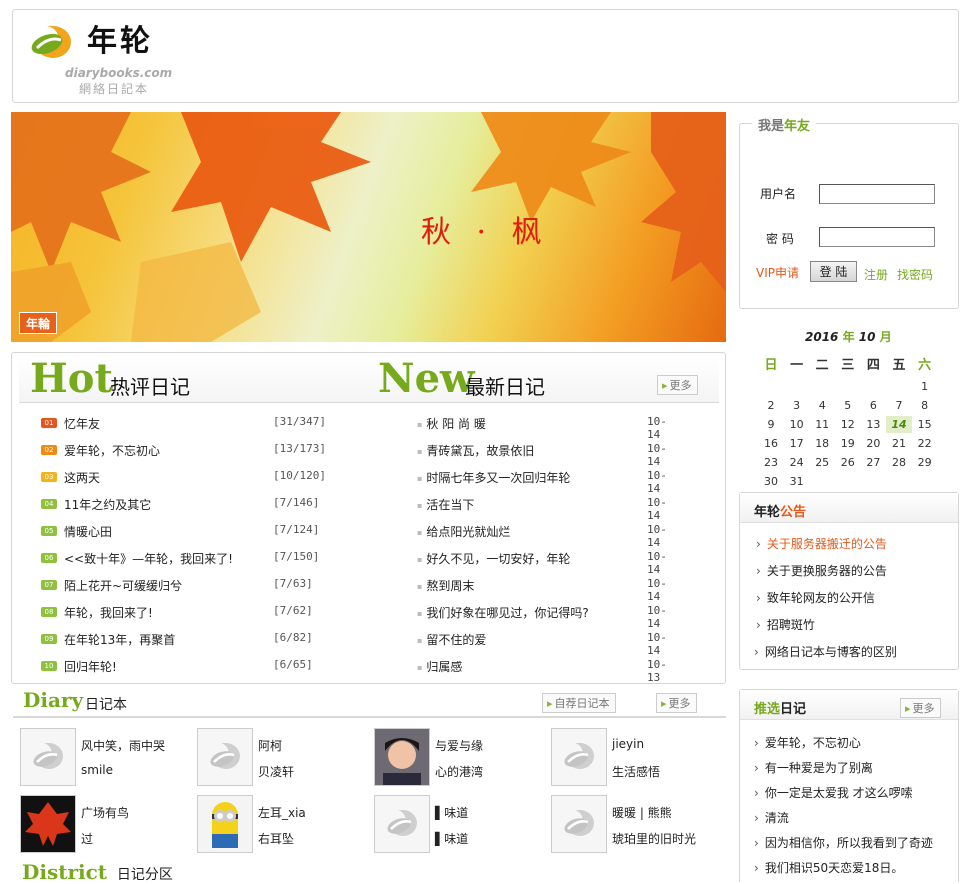  I want to click on vip-apply-link: VIP申请, so click(777, 272).